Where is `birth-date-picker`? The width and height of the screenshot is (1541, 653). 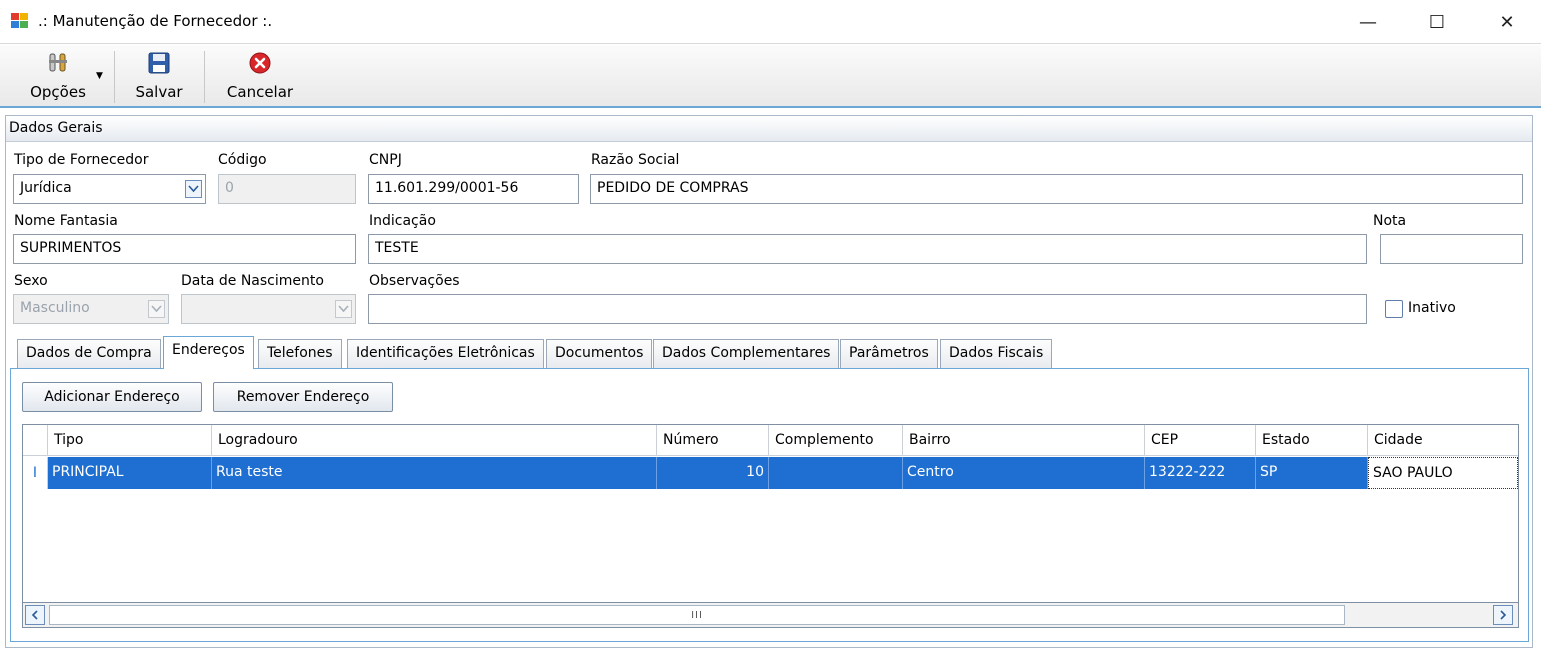 birth-date-picker is located at coordinates (268, 309).